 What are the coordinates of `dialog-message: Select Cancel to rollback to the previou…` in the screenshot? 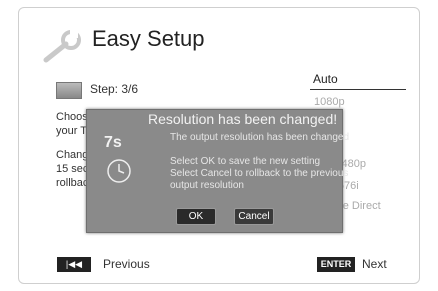 It's located at (259, 173).